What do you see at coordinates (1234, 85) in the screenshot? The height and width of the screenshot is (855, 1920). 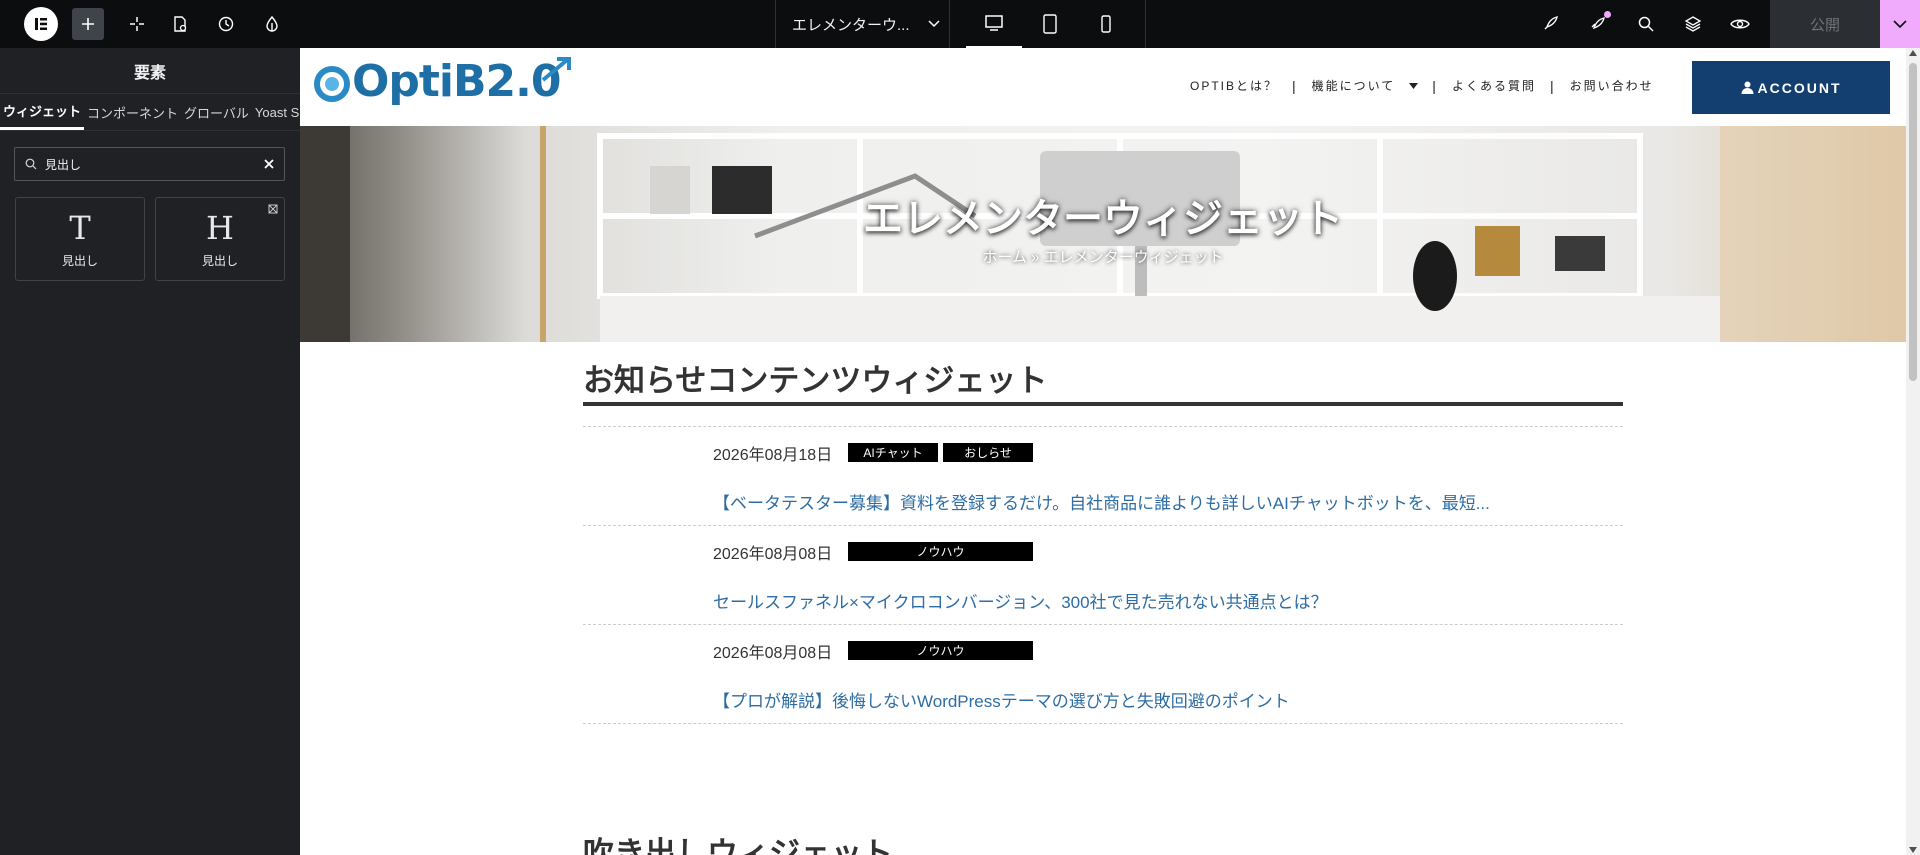 I see `nav-item-about: OPTIBとは？` at bounding box center [1234, 85].